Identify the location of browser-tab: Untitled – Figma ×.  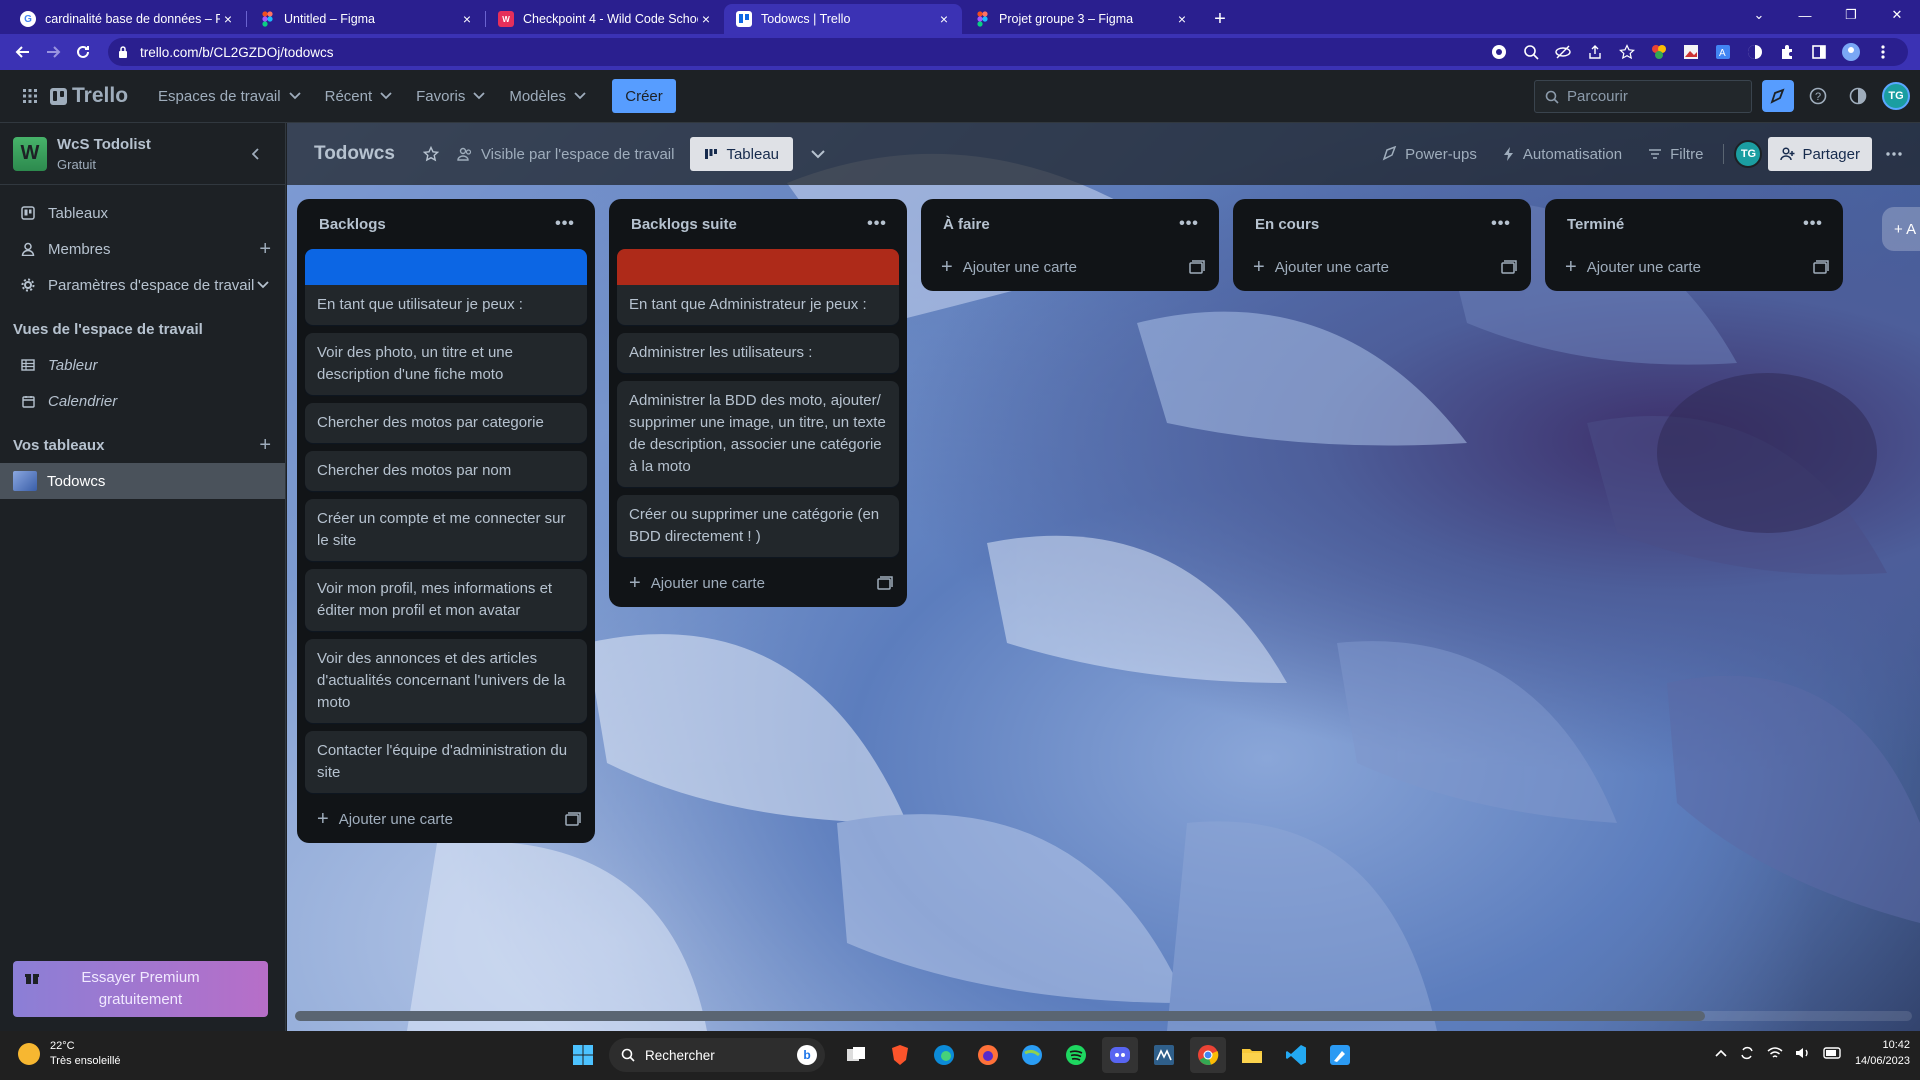
(366, 19).